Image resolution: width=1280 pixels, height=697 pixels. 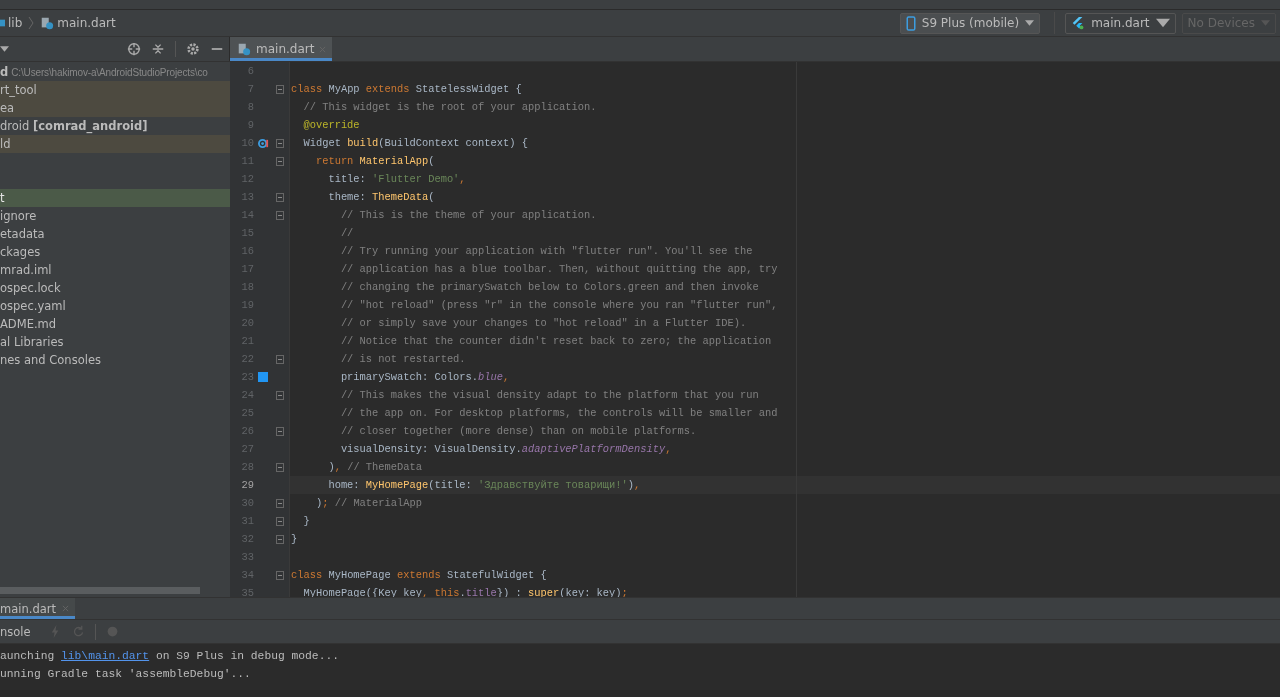 I want to click on code-line: // This makes the visual density adapt to the platform that you run, so click(x=549, y=395).